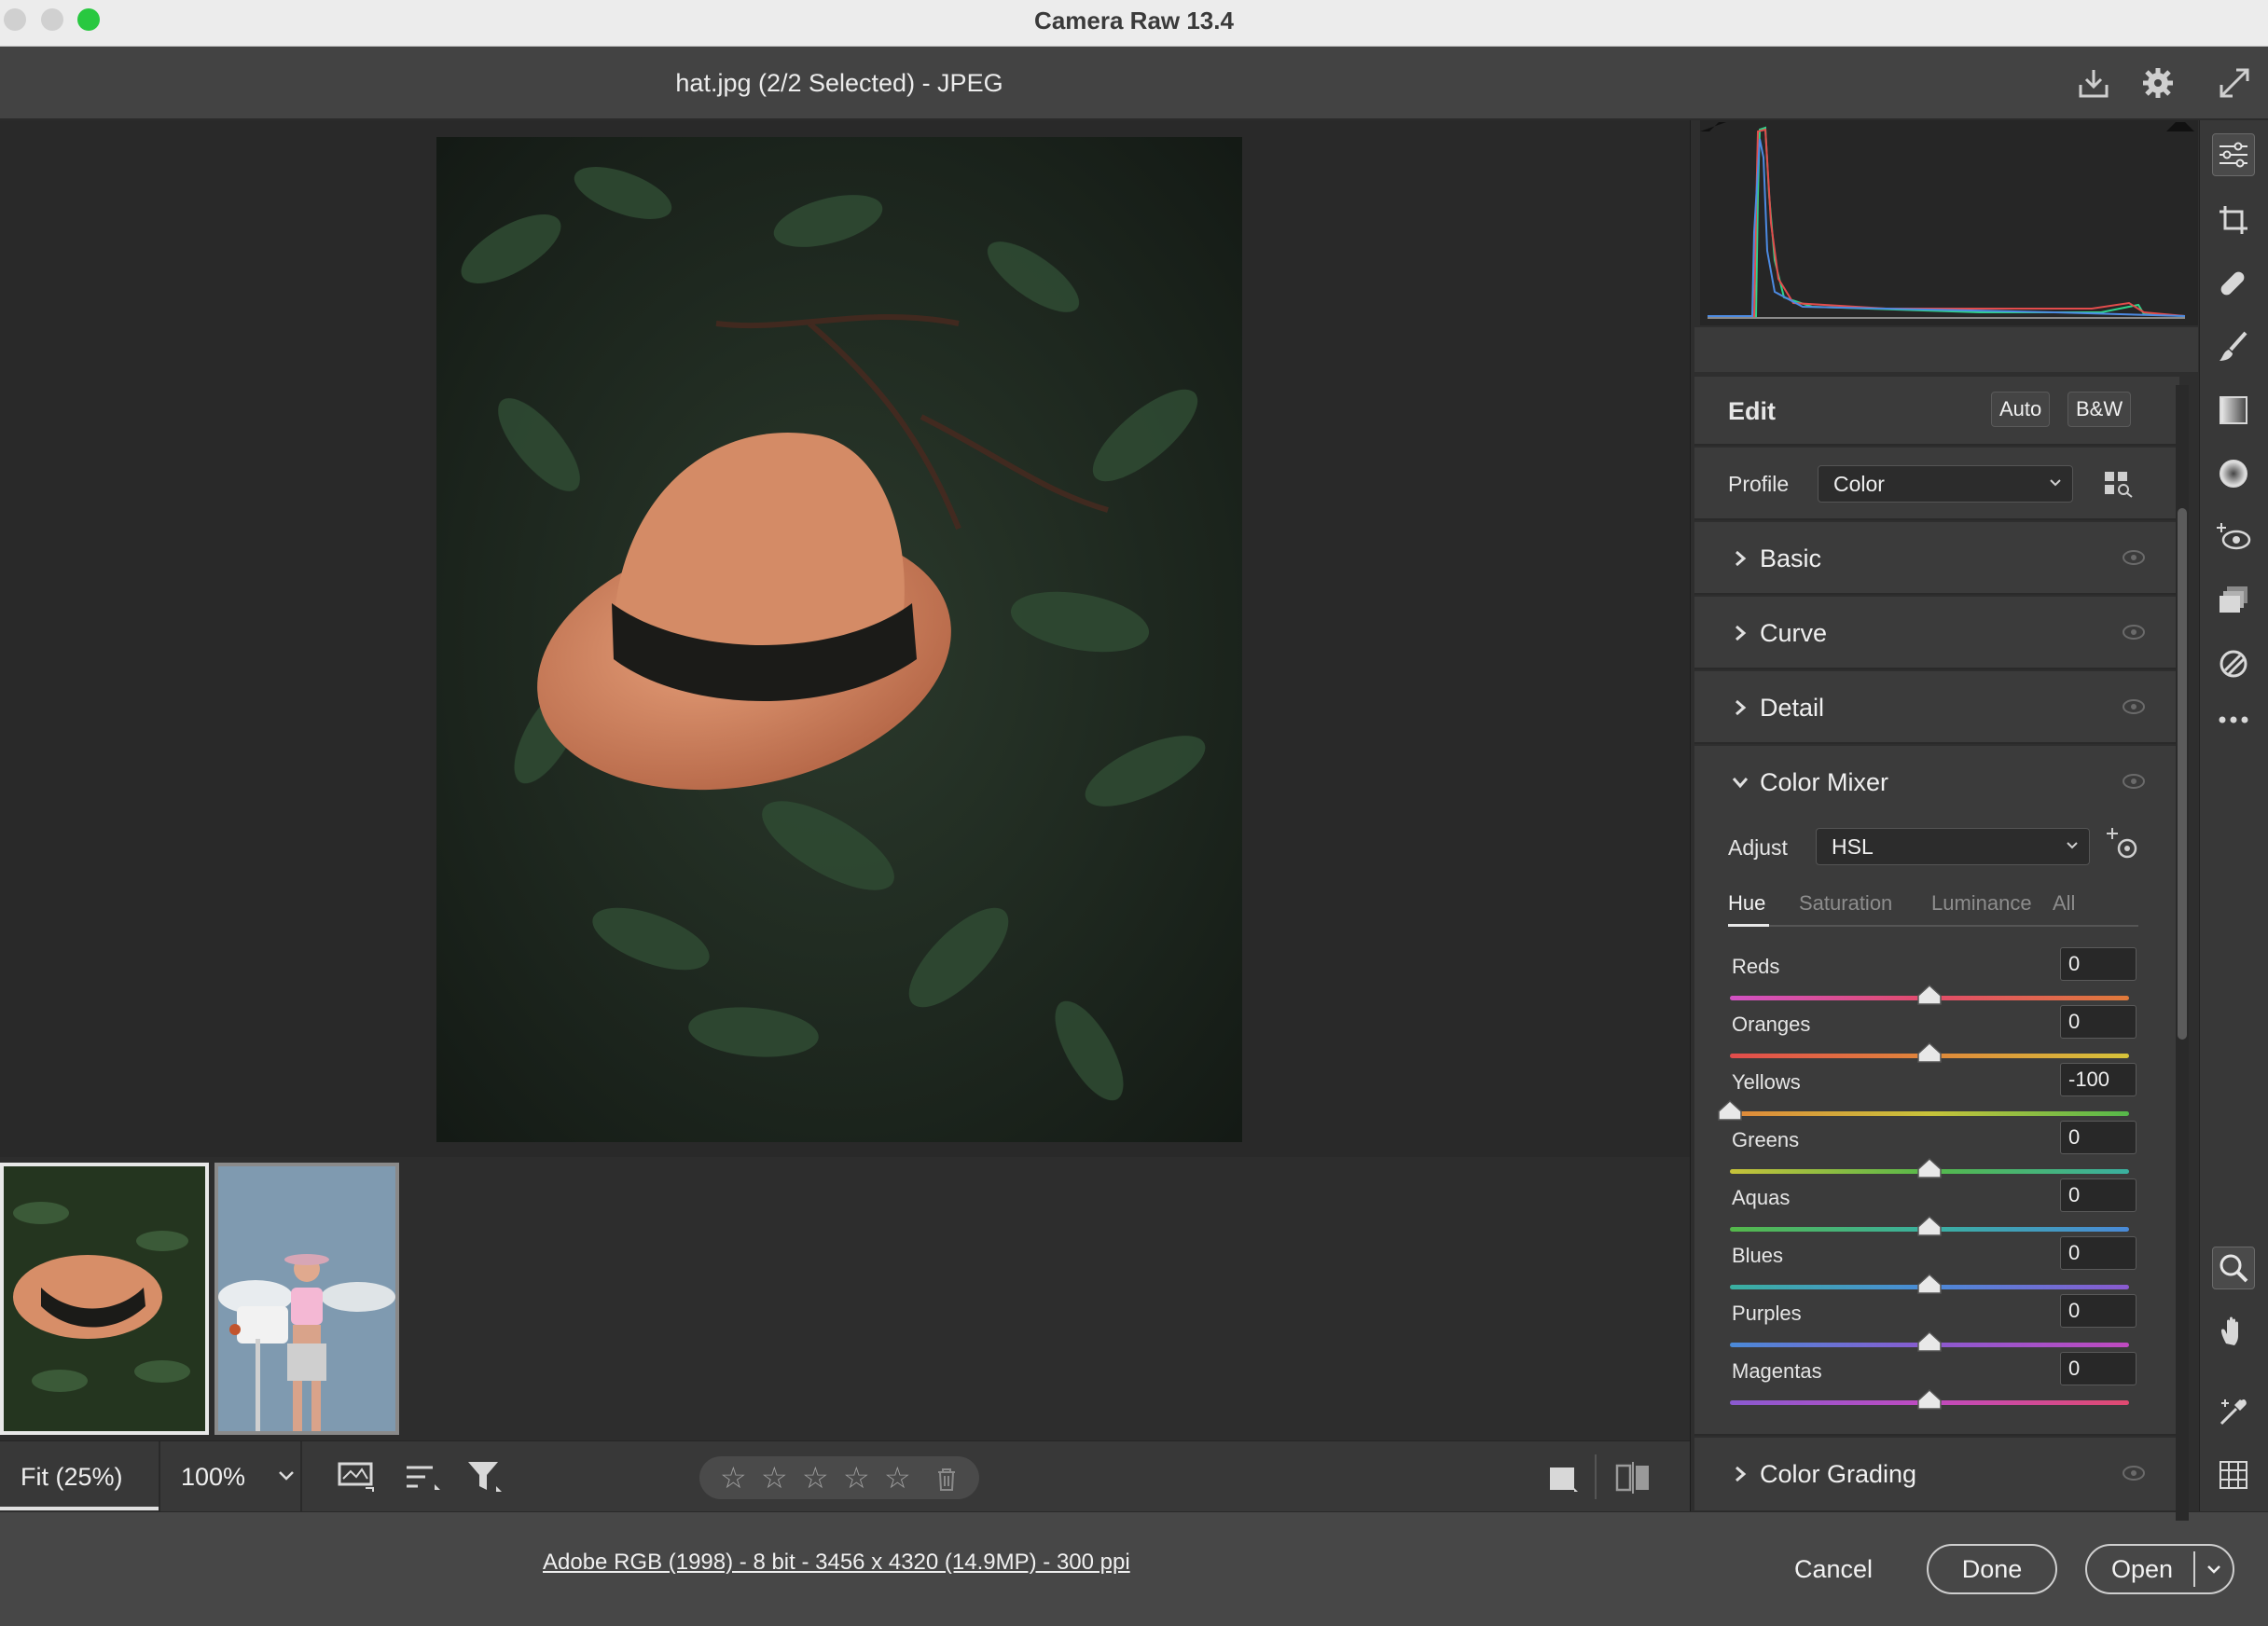  I want to click on slider-label: Aquas, so click(1761, 1197).